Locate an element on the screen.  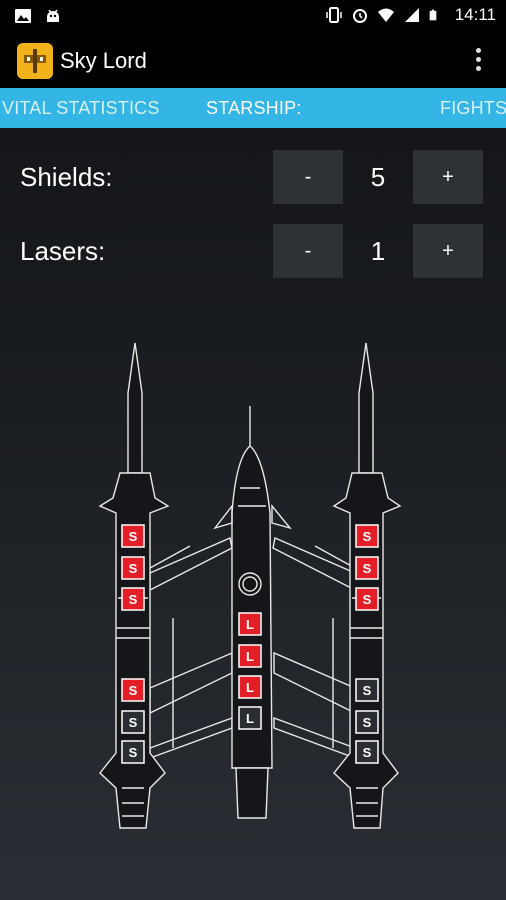
left-pod-slot-6: S is located at coordinates (133, 752).